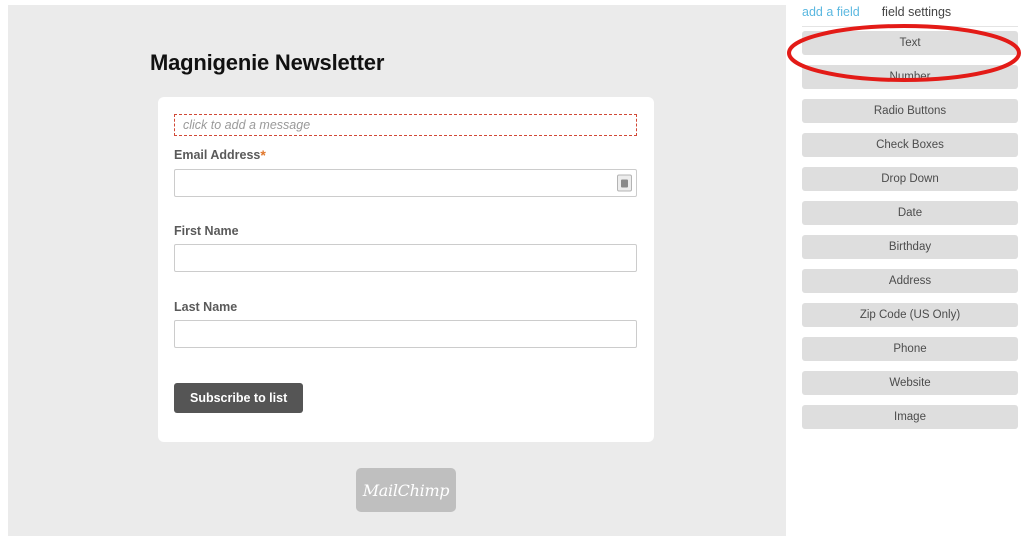 The height and width of the screenshot is (536, 1030). What do you see at coordinates (910, 179) in the screenshot?
I see `field-type-drop-down: Drop Down` at bounding box center [910, 179].